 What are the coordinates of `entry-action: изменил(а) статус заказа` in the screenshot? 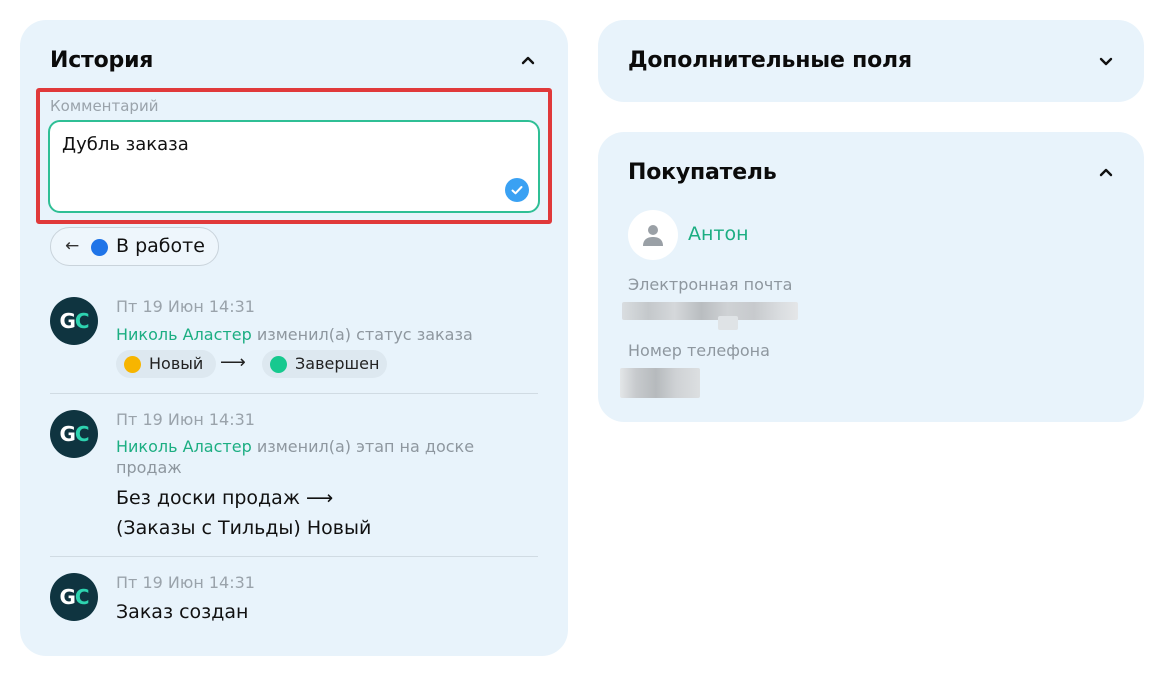 It's located at (364, 334).